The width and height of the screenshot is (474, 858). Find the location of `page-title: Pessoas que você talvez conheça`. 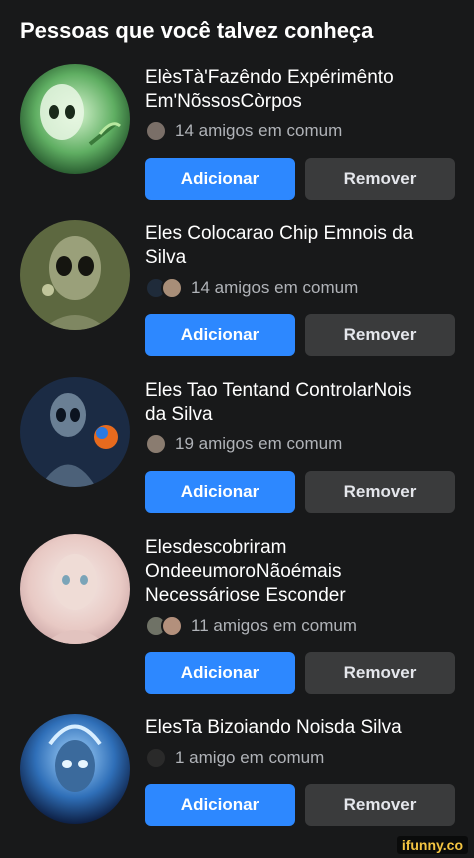

page-title: Pessoas que você talvez conheça is located at coordinates (197, 30).